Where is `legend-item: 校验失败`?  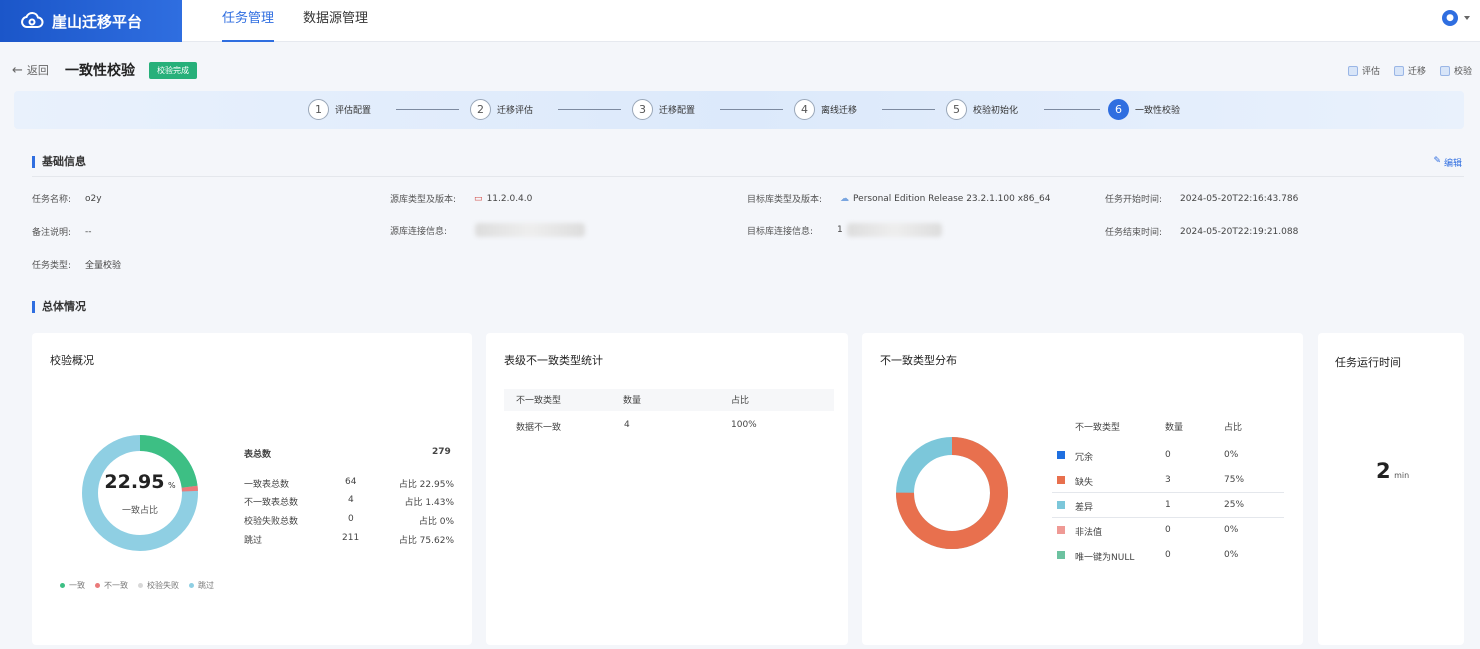 legend-item: 校验失败 is located at coordinates (158, 585).